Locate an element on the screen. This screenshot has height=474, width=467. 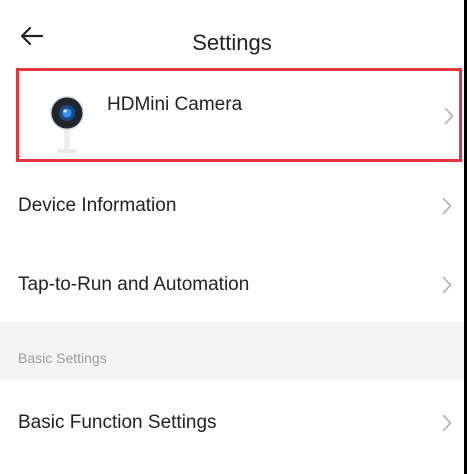
header-bar: Settings is located at coordinates (232, 33).